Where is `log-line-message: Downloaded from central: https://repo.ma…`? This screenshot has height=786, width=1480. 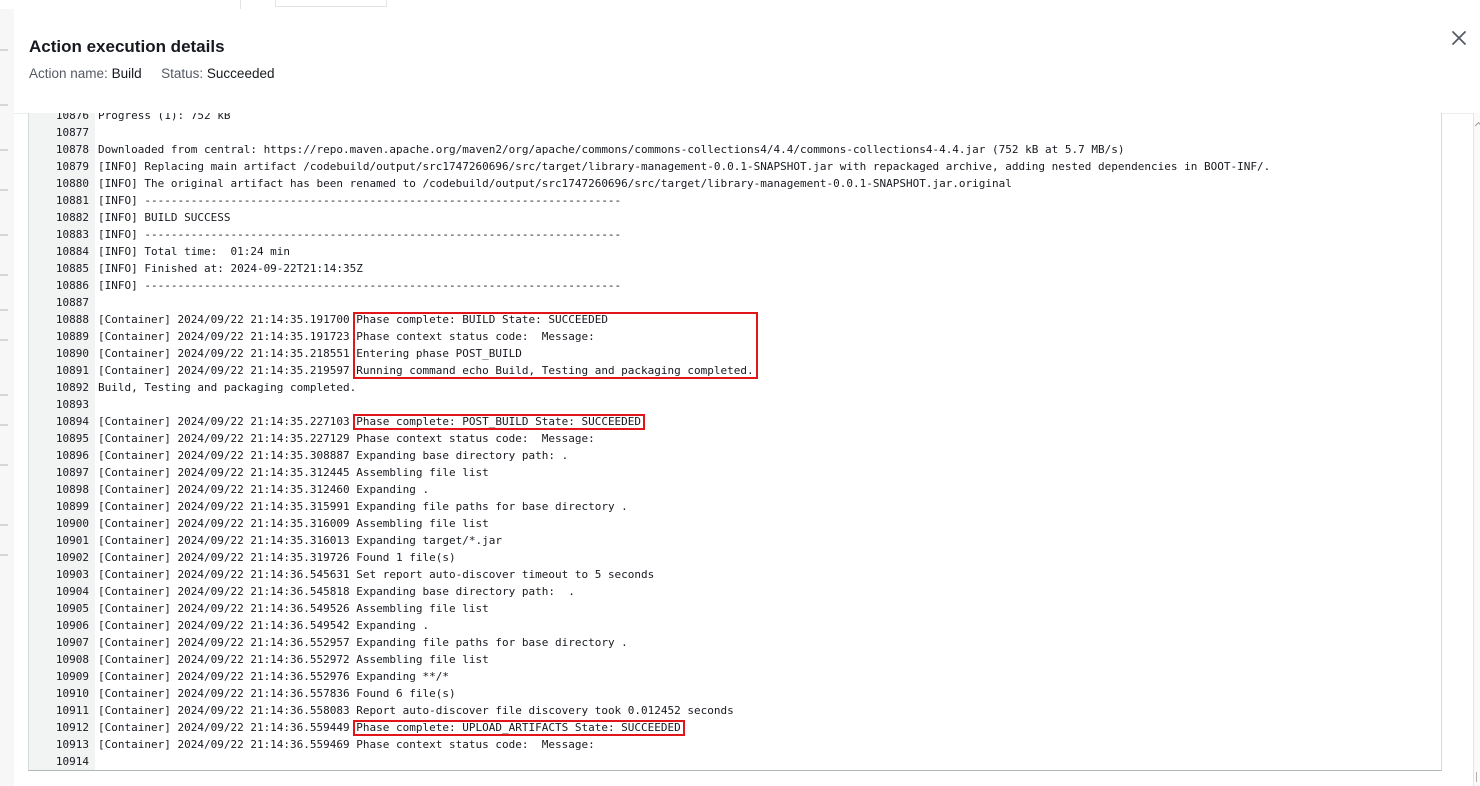 log-line-message: Downloaded from central: https://repo.ma… is located at coordinates (611, 149).